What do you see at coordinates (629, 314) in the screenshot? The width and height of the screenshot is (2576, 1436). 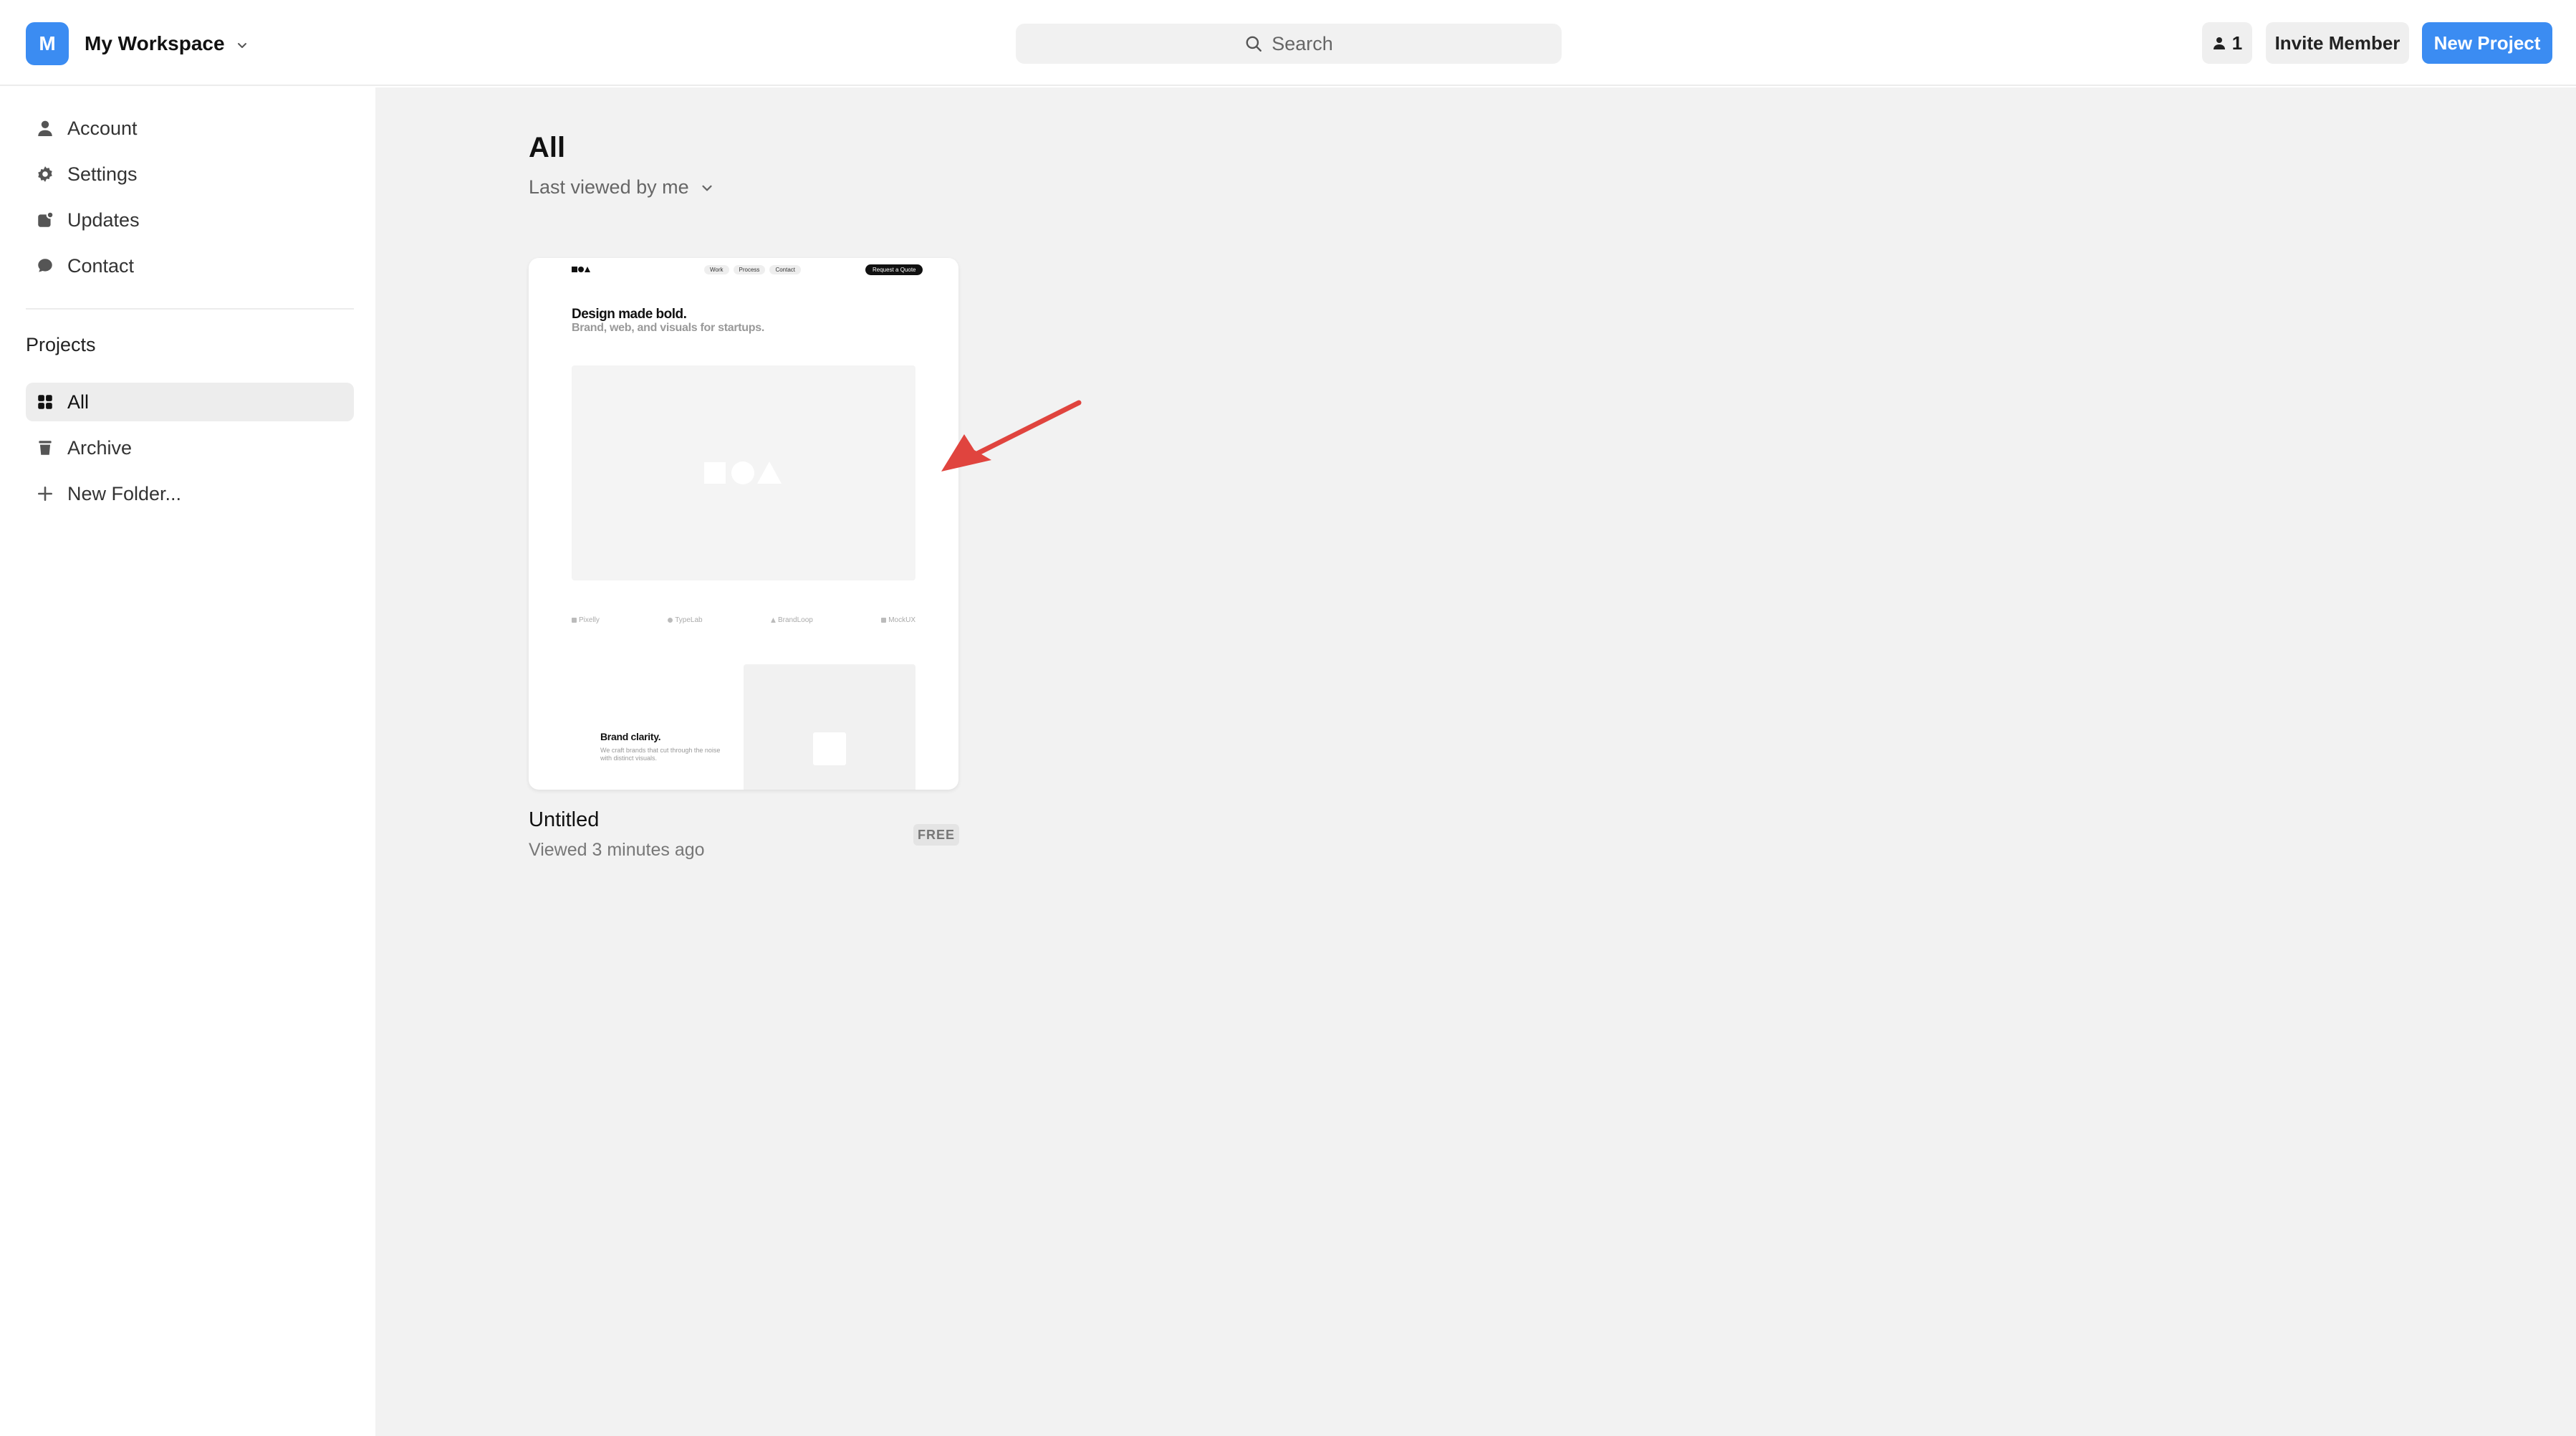 I see `thumbnail-headline: Design made bold.` at bounding box center [629, 314].